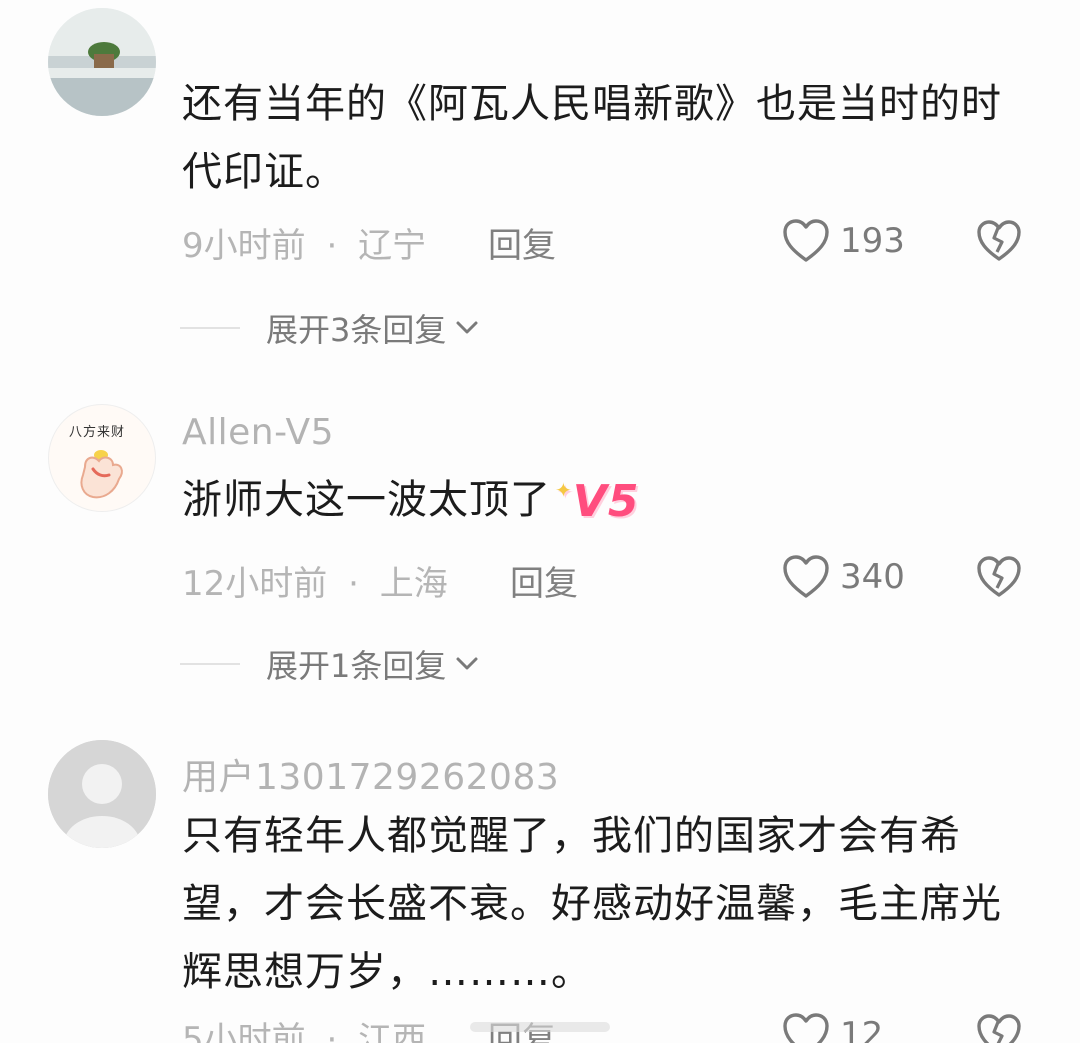 Image resolution: width=1080 pixels, height=1043 pixels. What do you see at coordinates (101, 474) in the screenshot?
I see `hand-coin-icon` at bounding box center [101, 474].